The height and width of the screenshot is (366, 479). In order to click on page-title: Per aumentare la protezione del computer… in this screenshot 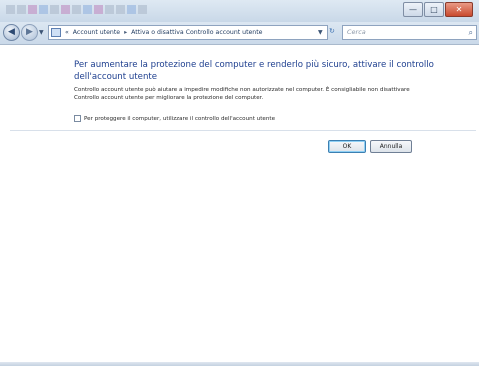, I will do `click(254, 71)`.